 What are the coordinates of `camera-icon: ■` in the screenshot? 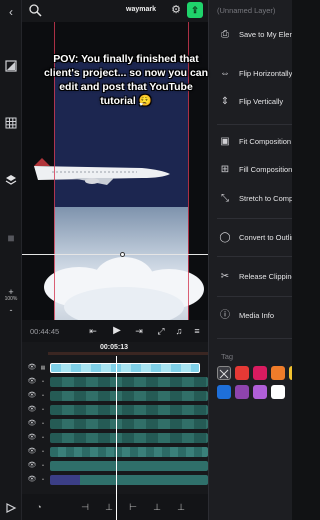 It's located at (11, 238).